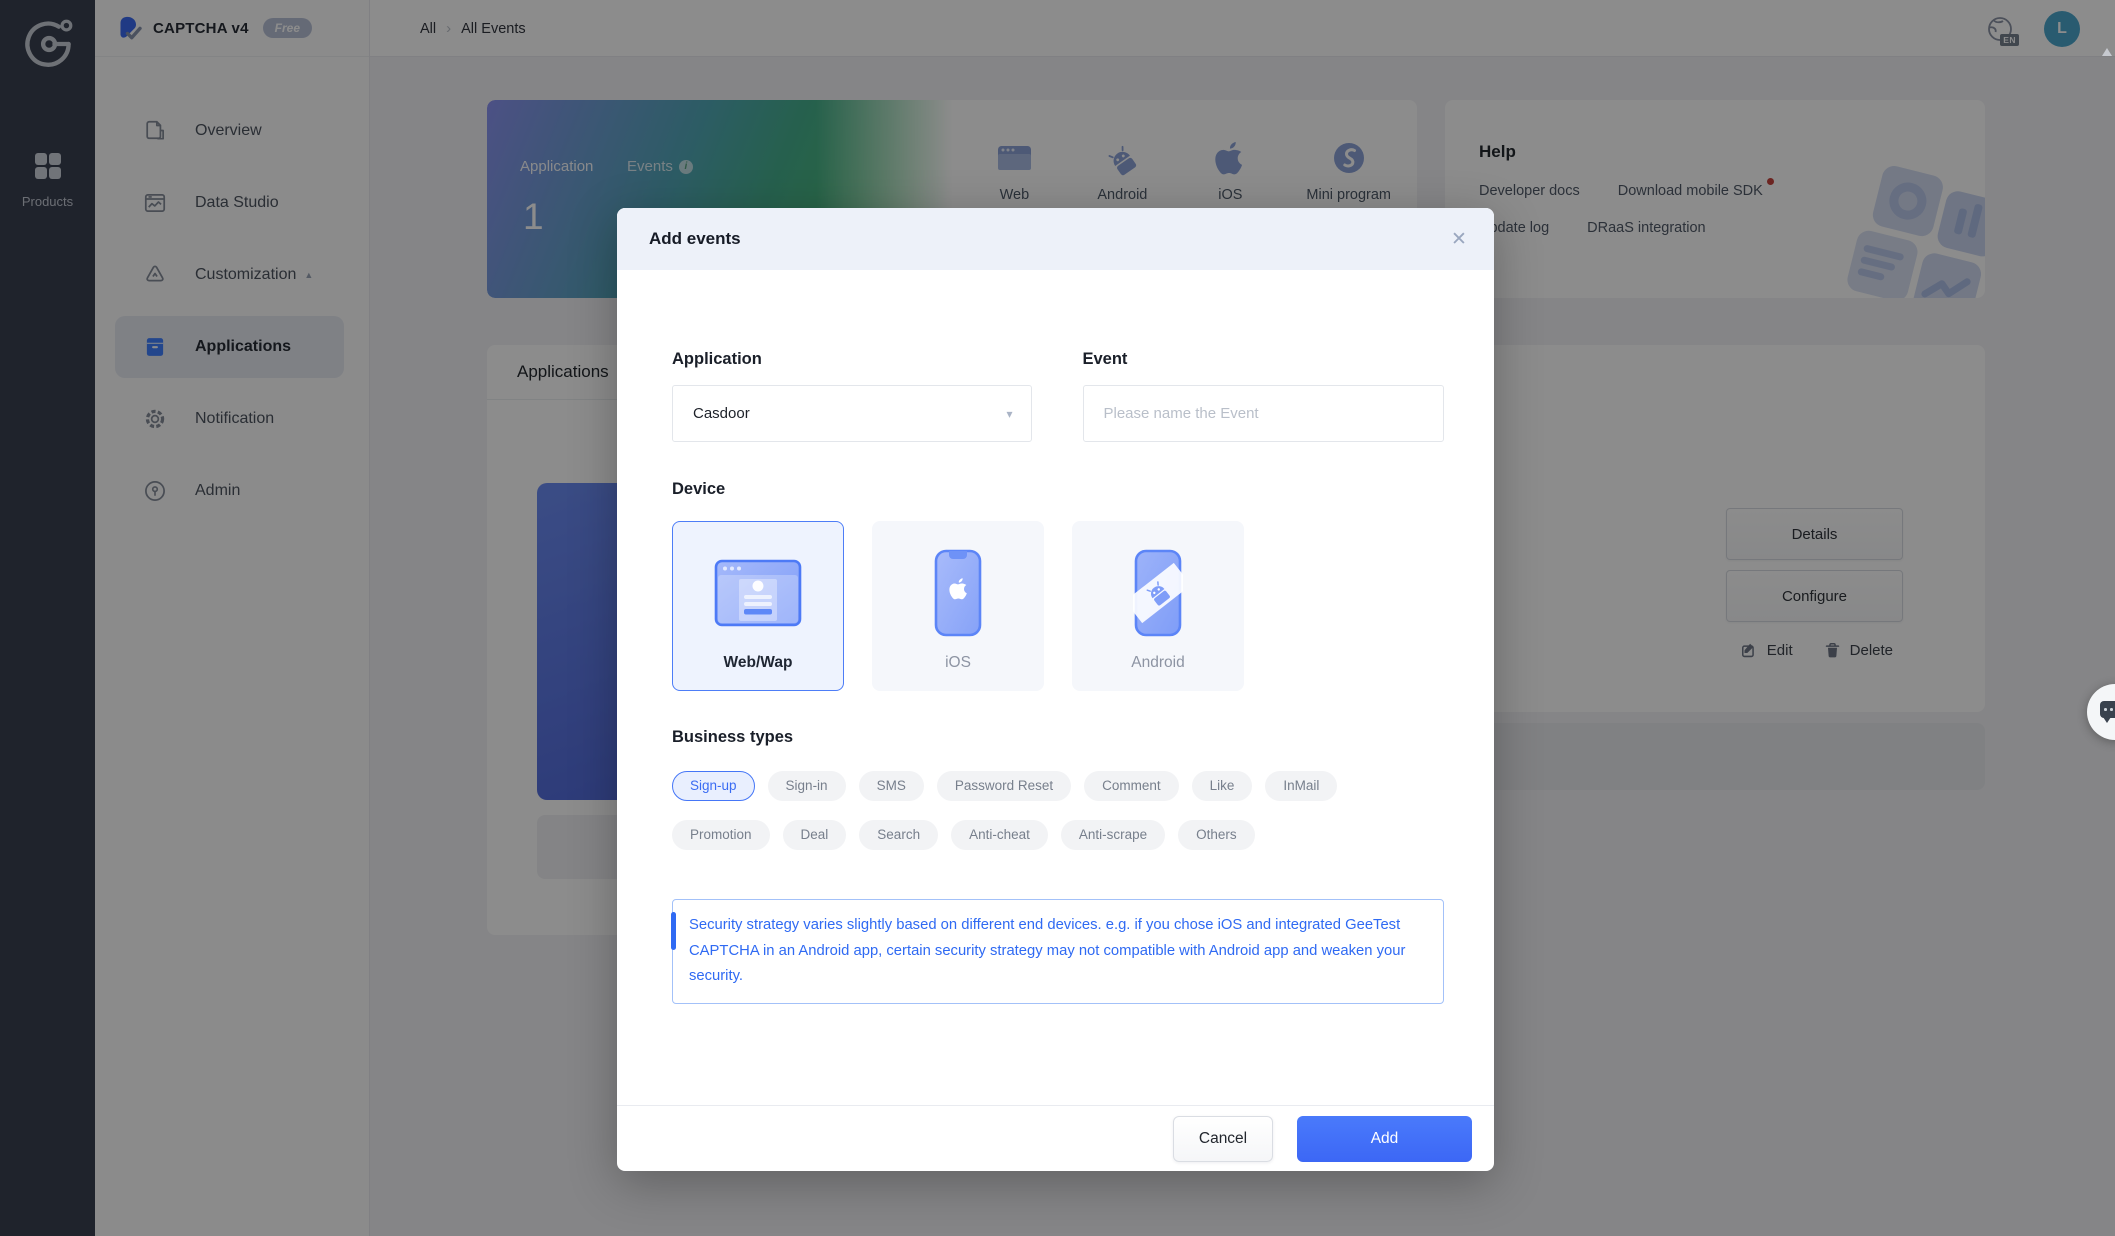  Describe the element at coordinates (1004, 786) in the screenshot. I see `chip-password-reset: Password Reset` at that location.